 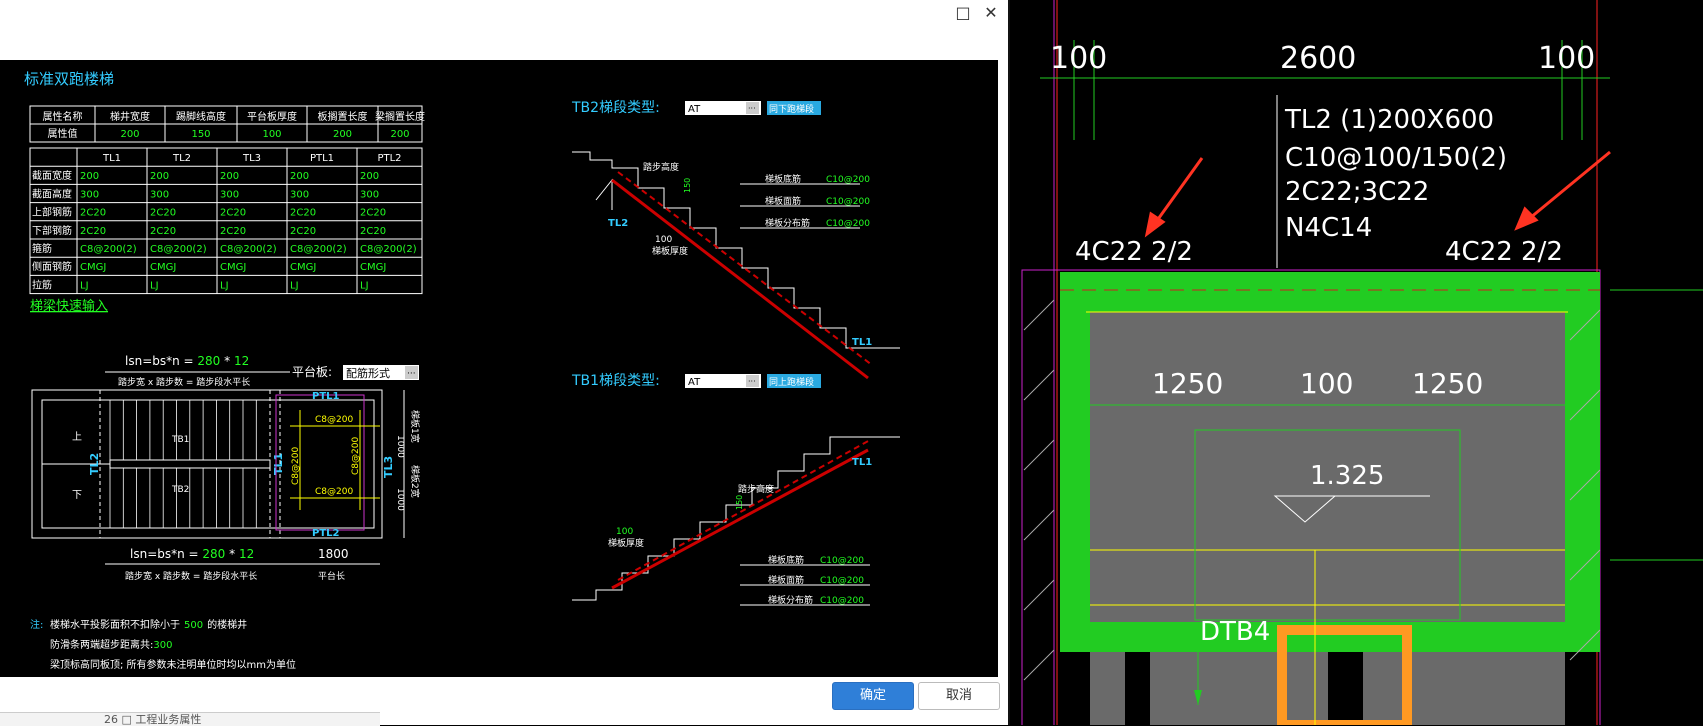 What do you see at coordinates (1389, 120) in the screenshot?
I see `cad-beam-name: TL2 (1)200X600` at bounding box center [1389, 120].